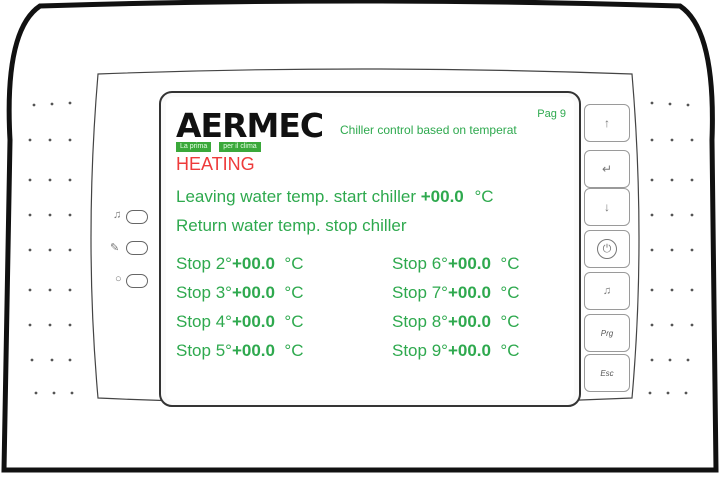 This screenshot has width=720, height=481. Describe the element at coordinates (137, 281) in the screenshot. I see `power-led` at that location.